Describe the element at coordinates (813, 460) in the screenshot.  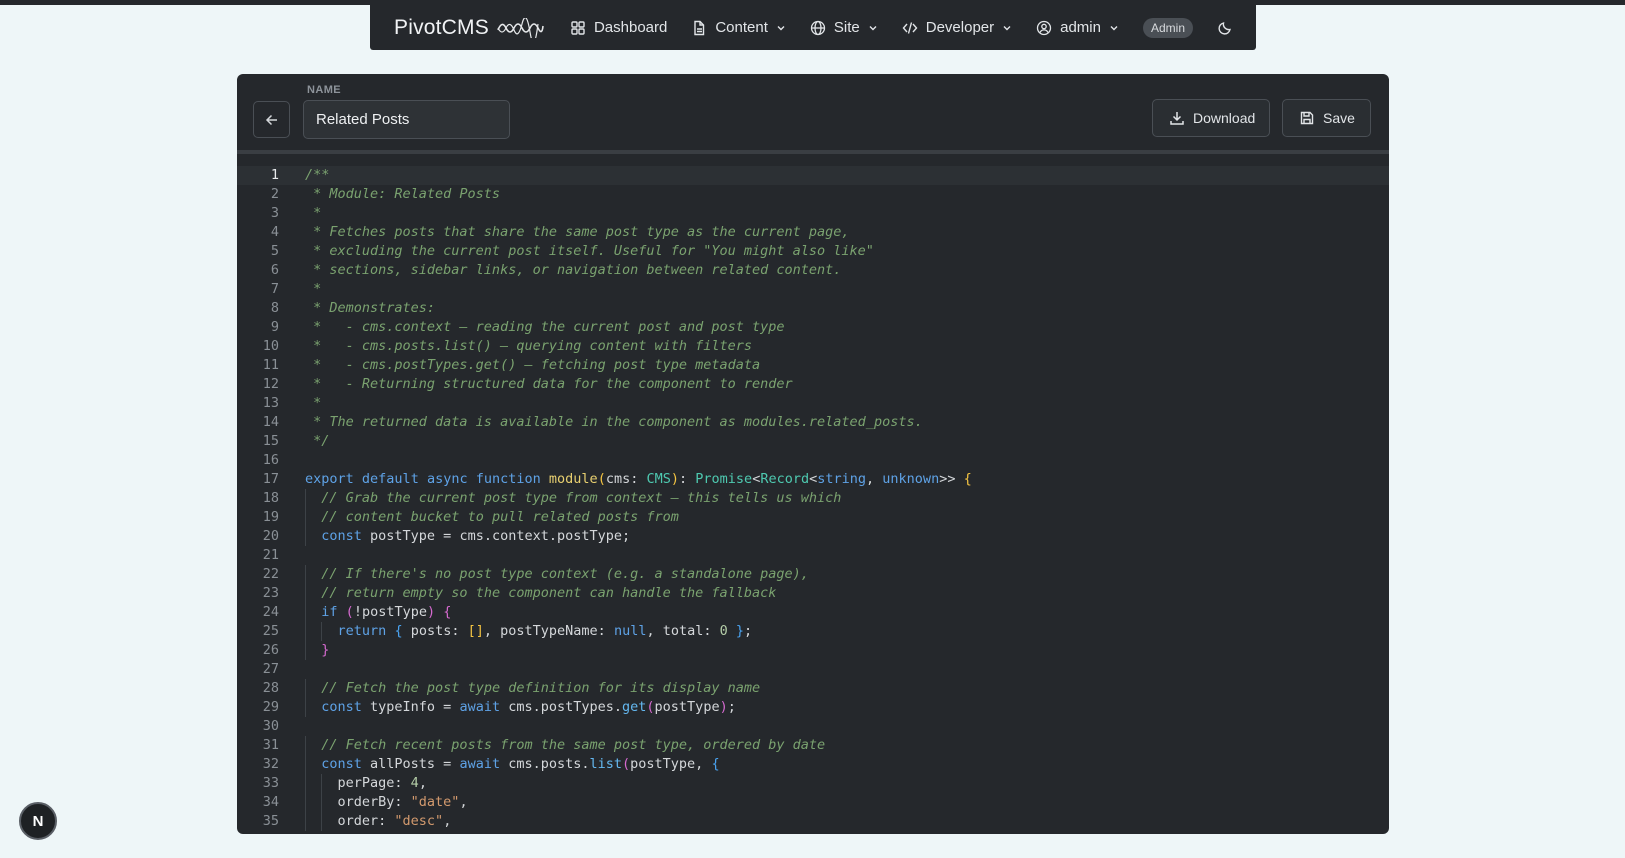
I see `code-line: 16` at that location.